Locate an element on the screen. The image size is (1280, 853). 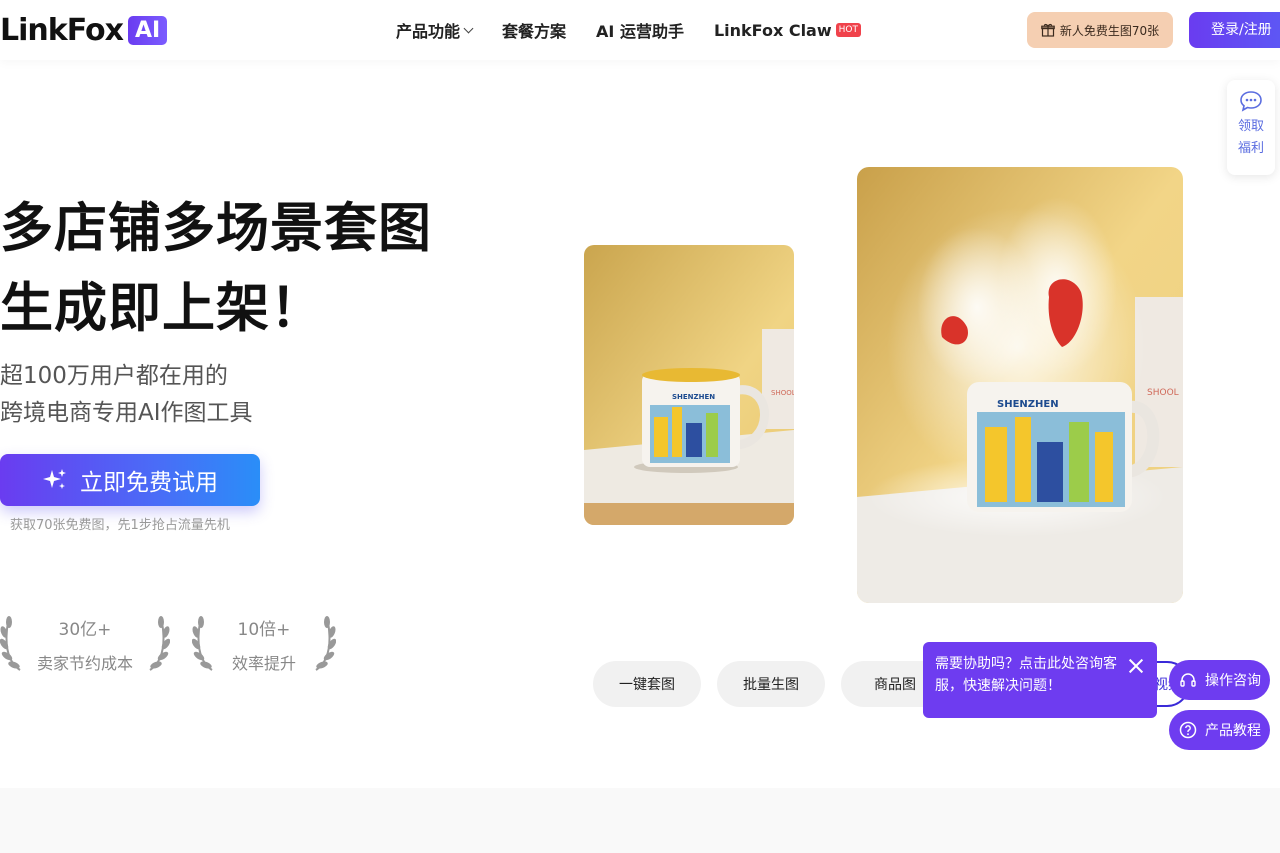
stat-cost-saving: 30亿+ 卖家节约成本 is located at coordinates (85, 643).